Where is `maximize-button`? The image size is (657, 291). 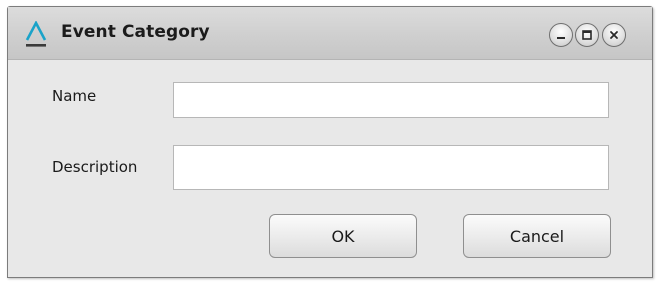
maximize-button is located at coordinates (587, 35).